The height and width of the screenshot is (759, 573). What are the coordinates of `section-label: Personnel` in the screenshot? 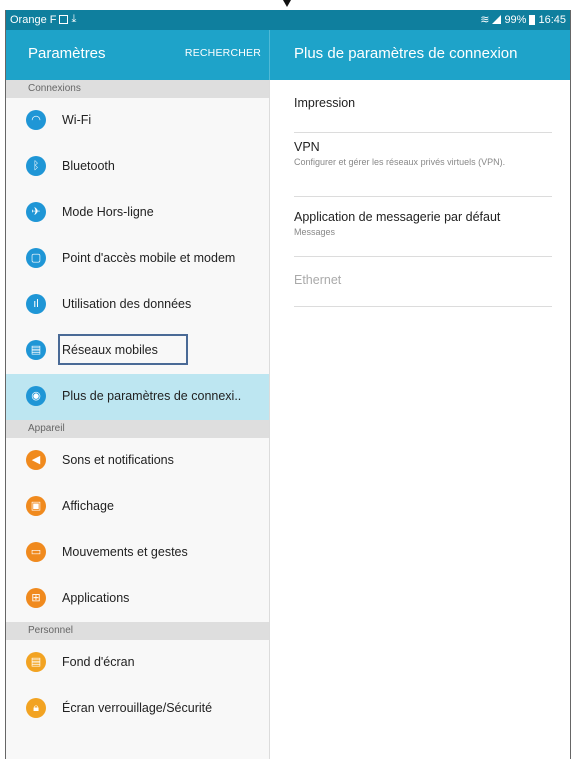 It's located at (51, 630).